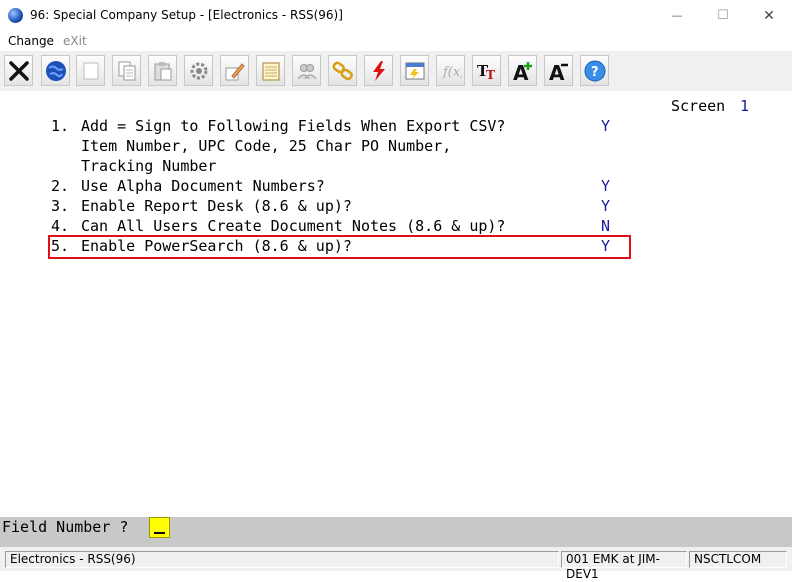 The height and width of the screenshot is (582, 792). I want to click on menu-change: Change, so click(31, 41).